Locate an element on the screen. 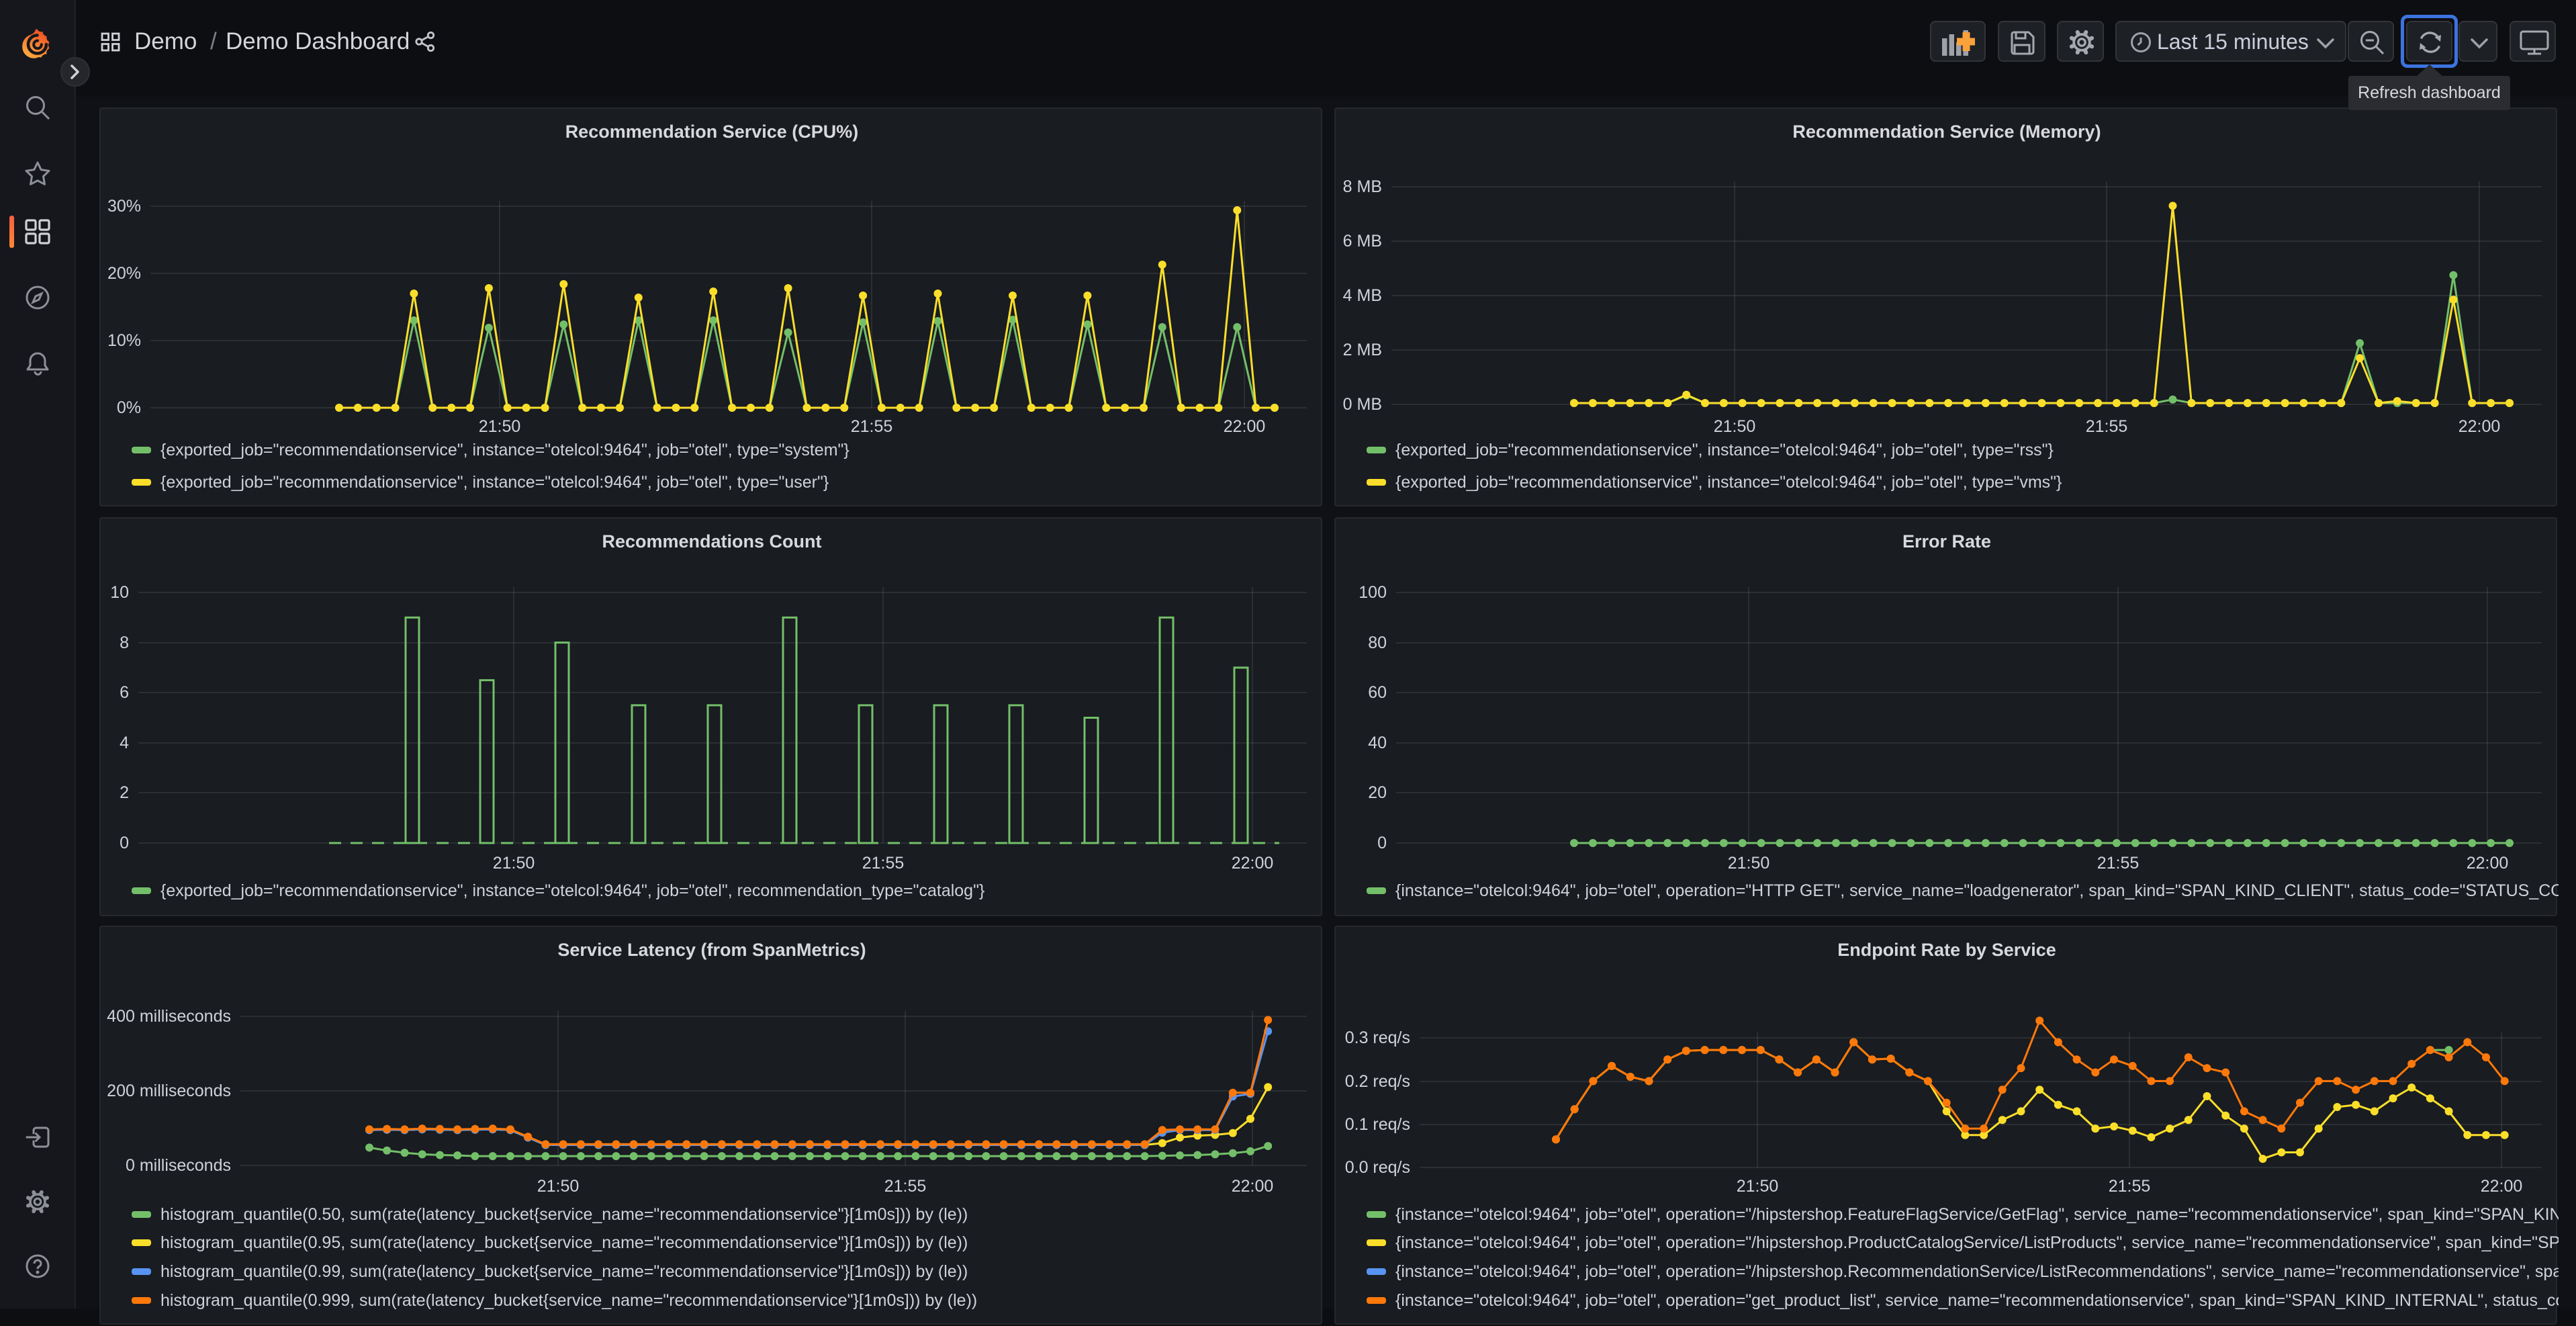 The image size is (2576, 1326). svg-text: 2 is located at coordinates (124, 792).